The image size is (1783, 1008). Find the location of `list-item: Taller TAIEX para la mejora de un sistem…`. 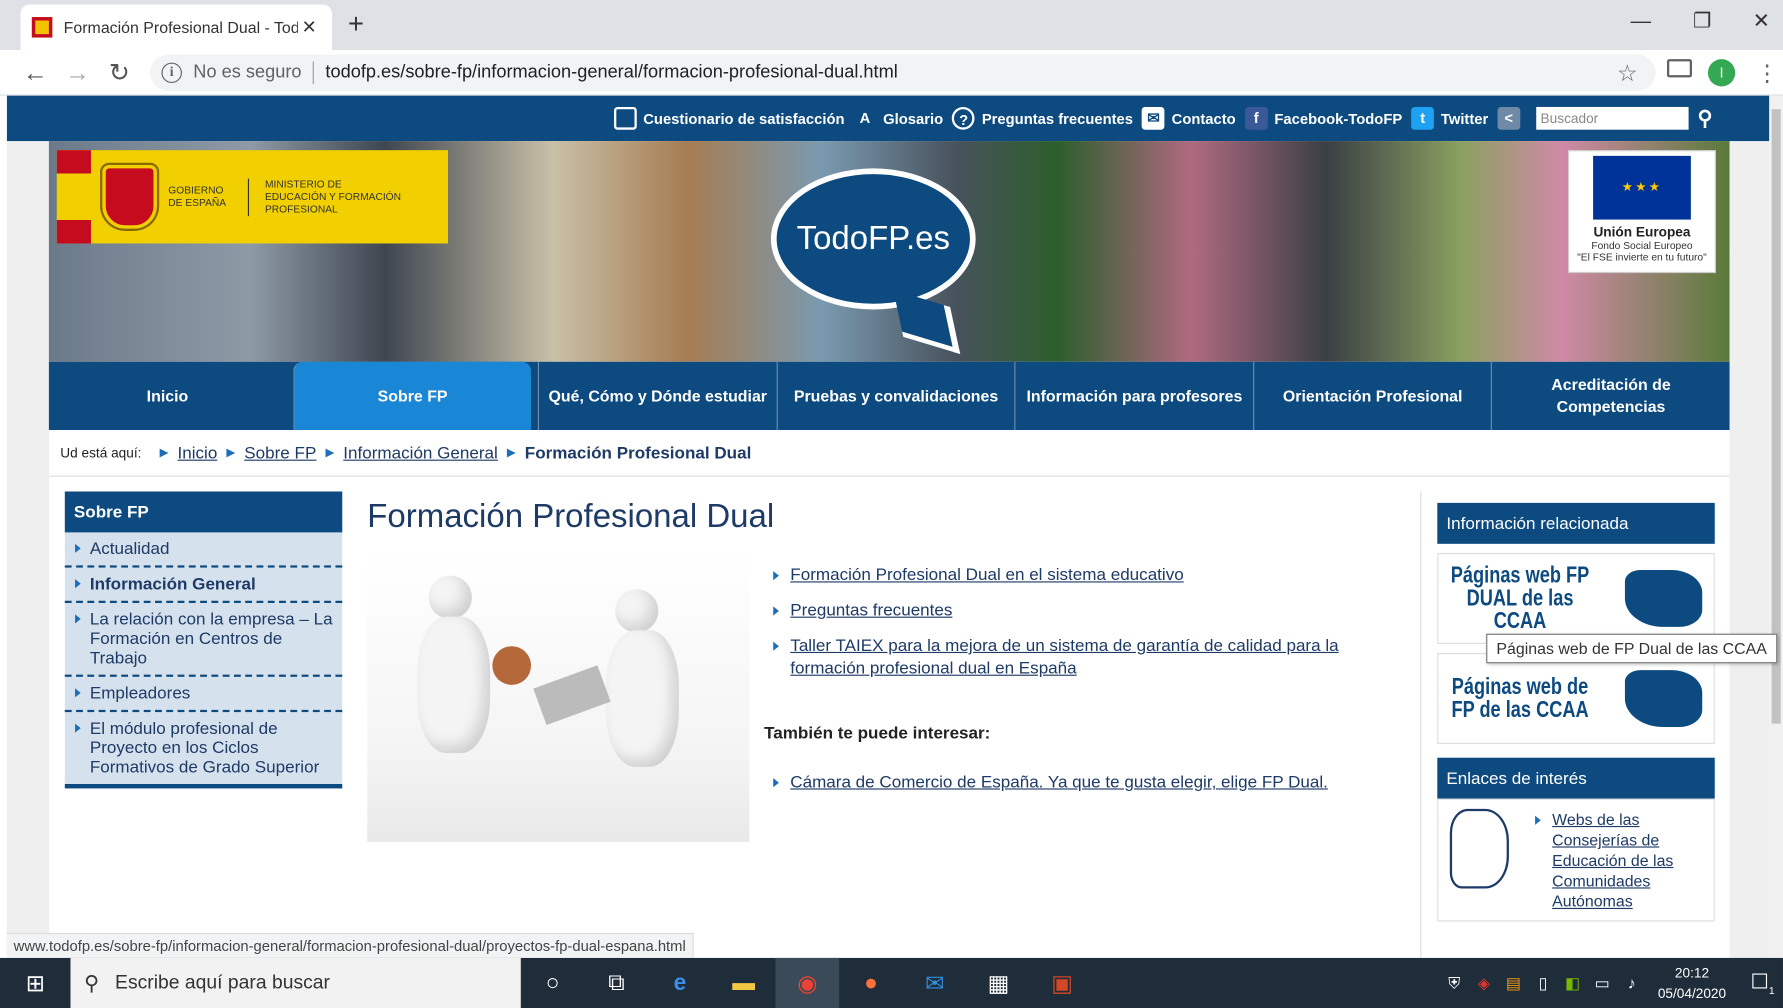

list-item: Taller TAIEX para la mejora de un sistem… is located at coordinates (1060, 658).